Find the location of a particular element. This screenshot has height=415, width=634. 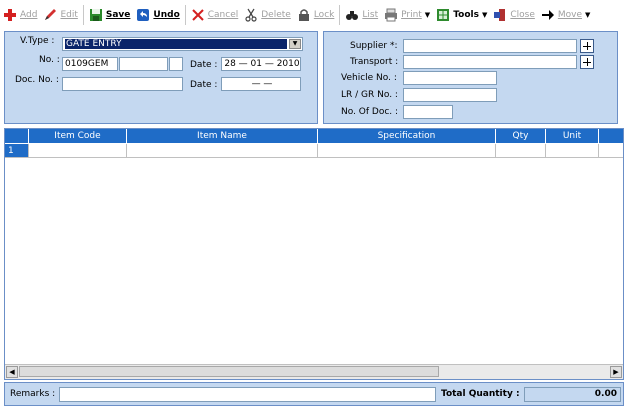

grid-header-unit: Unit is located at coordinates (572, 136).